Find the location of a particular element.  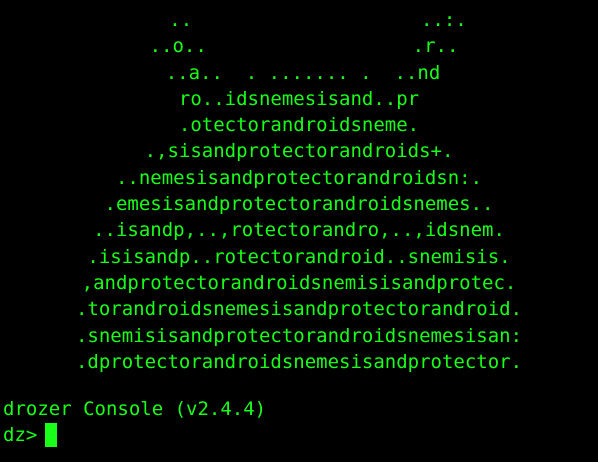

banner-line: ro..idsnemesisand..pr is located at coordinates (299, 98).